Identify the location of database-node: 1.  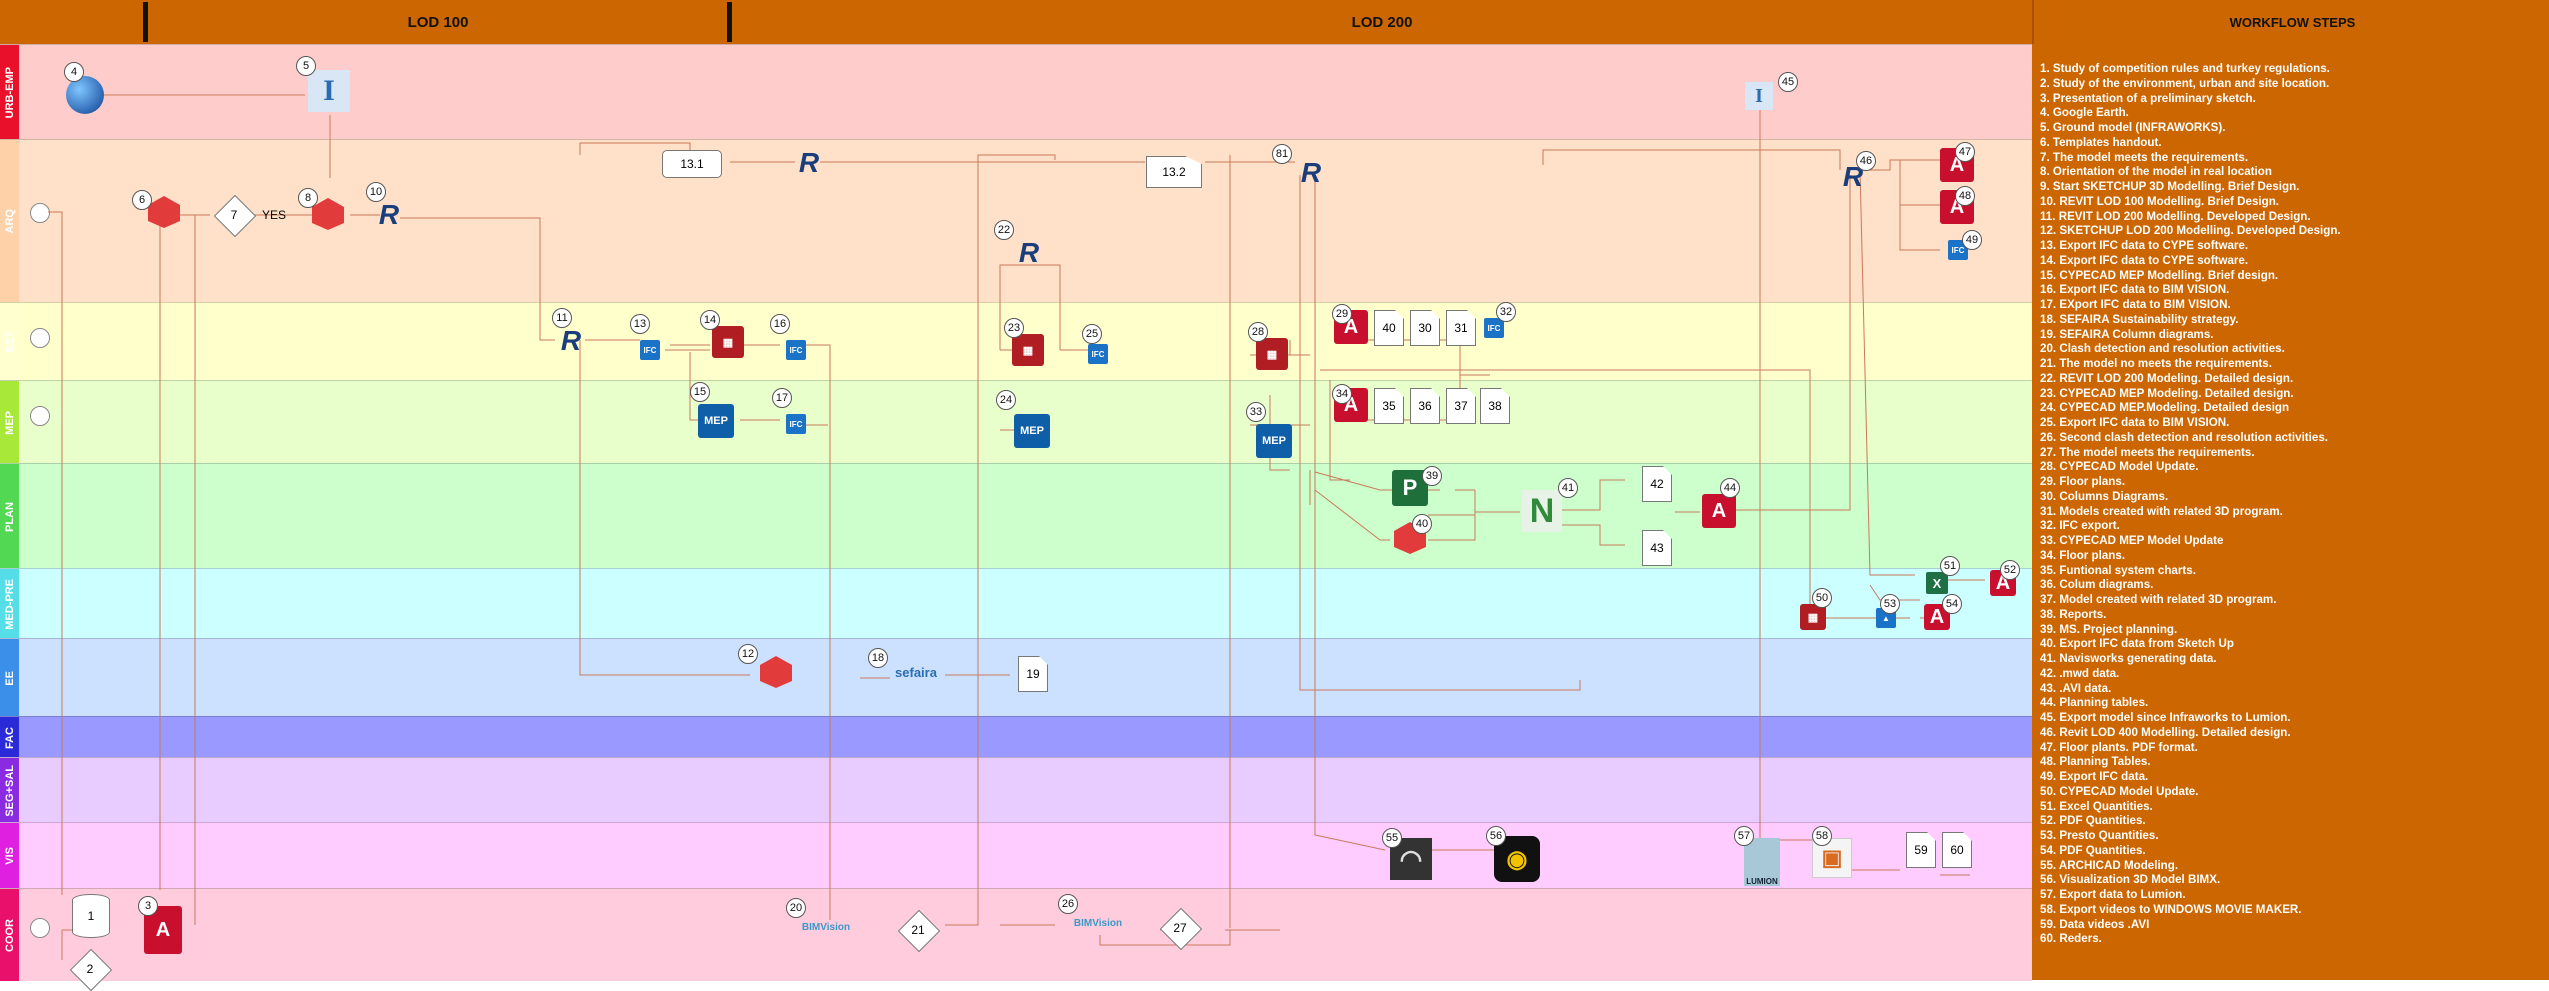
(91, 916).